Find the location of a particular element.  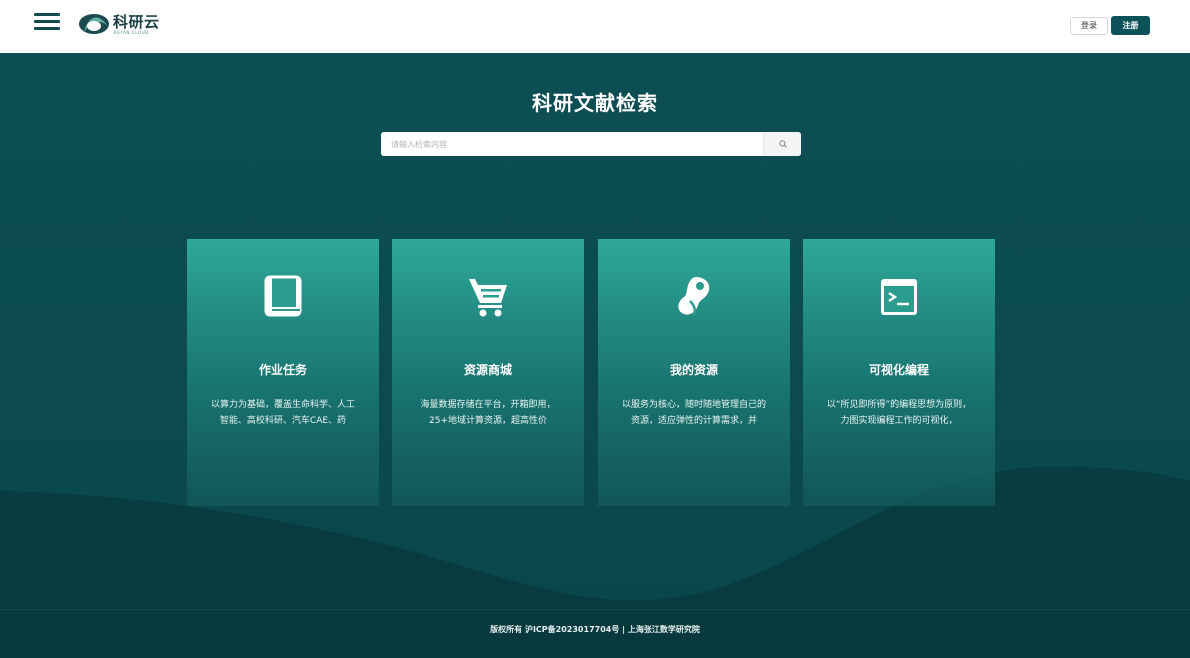

footer: 版权所有 沪ICP备2023017704号 | 上海张江数学研究院 is located at coordinates (595, 633).